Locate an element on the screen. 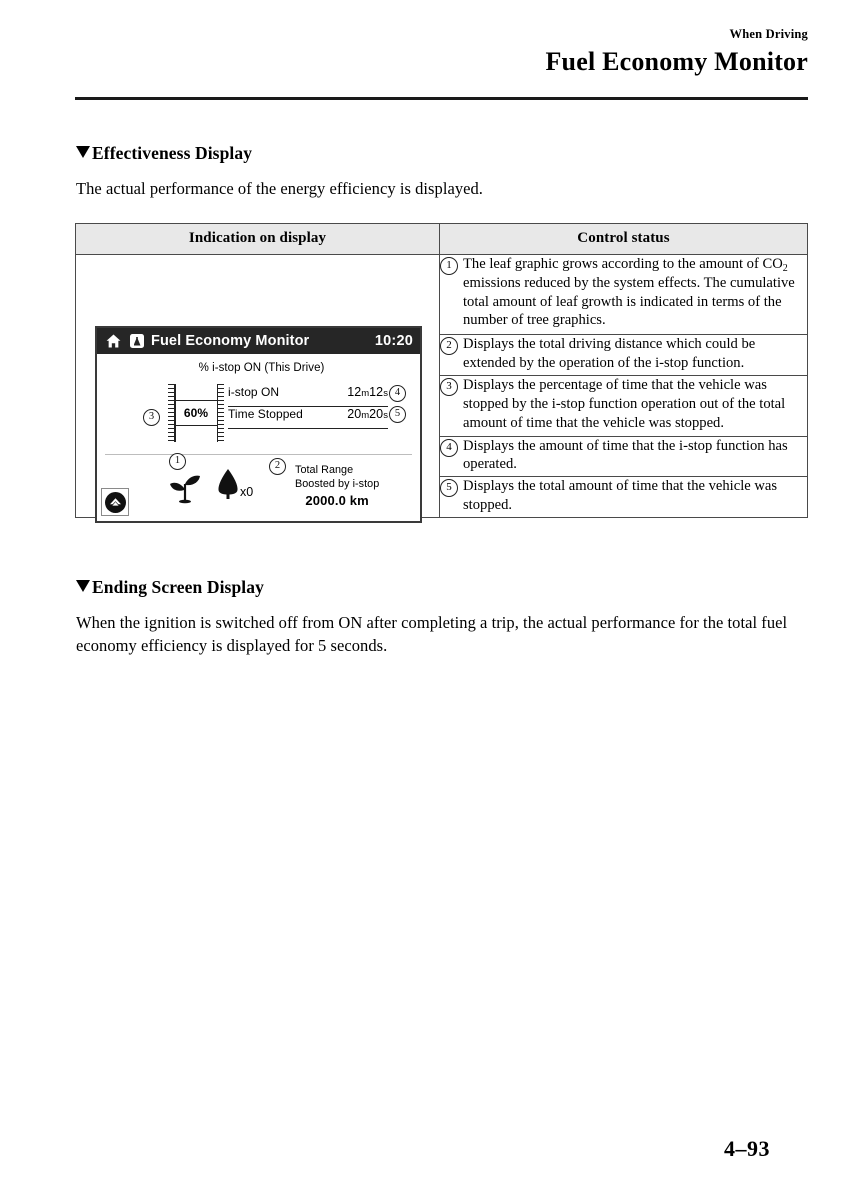 This screenshot has width=845, height=1200. callout-3: 3 is located at coordinates (151, 417).